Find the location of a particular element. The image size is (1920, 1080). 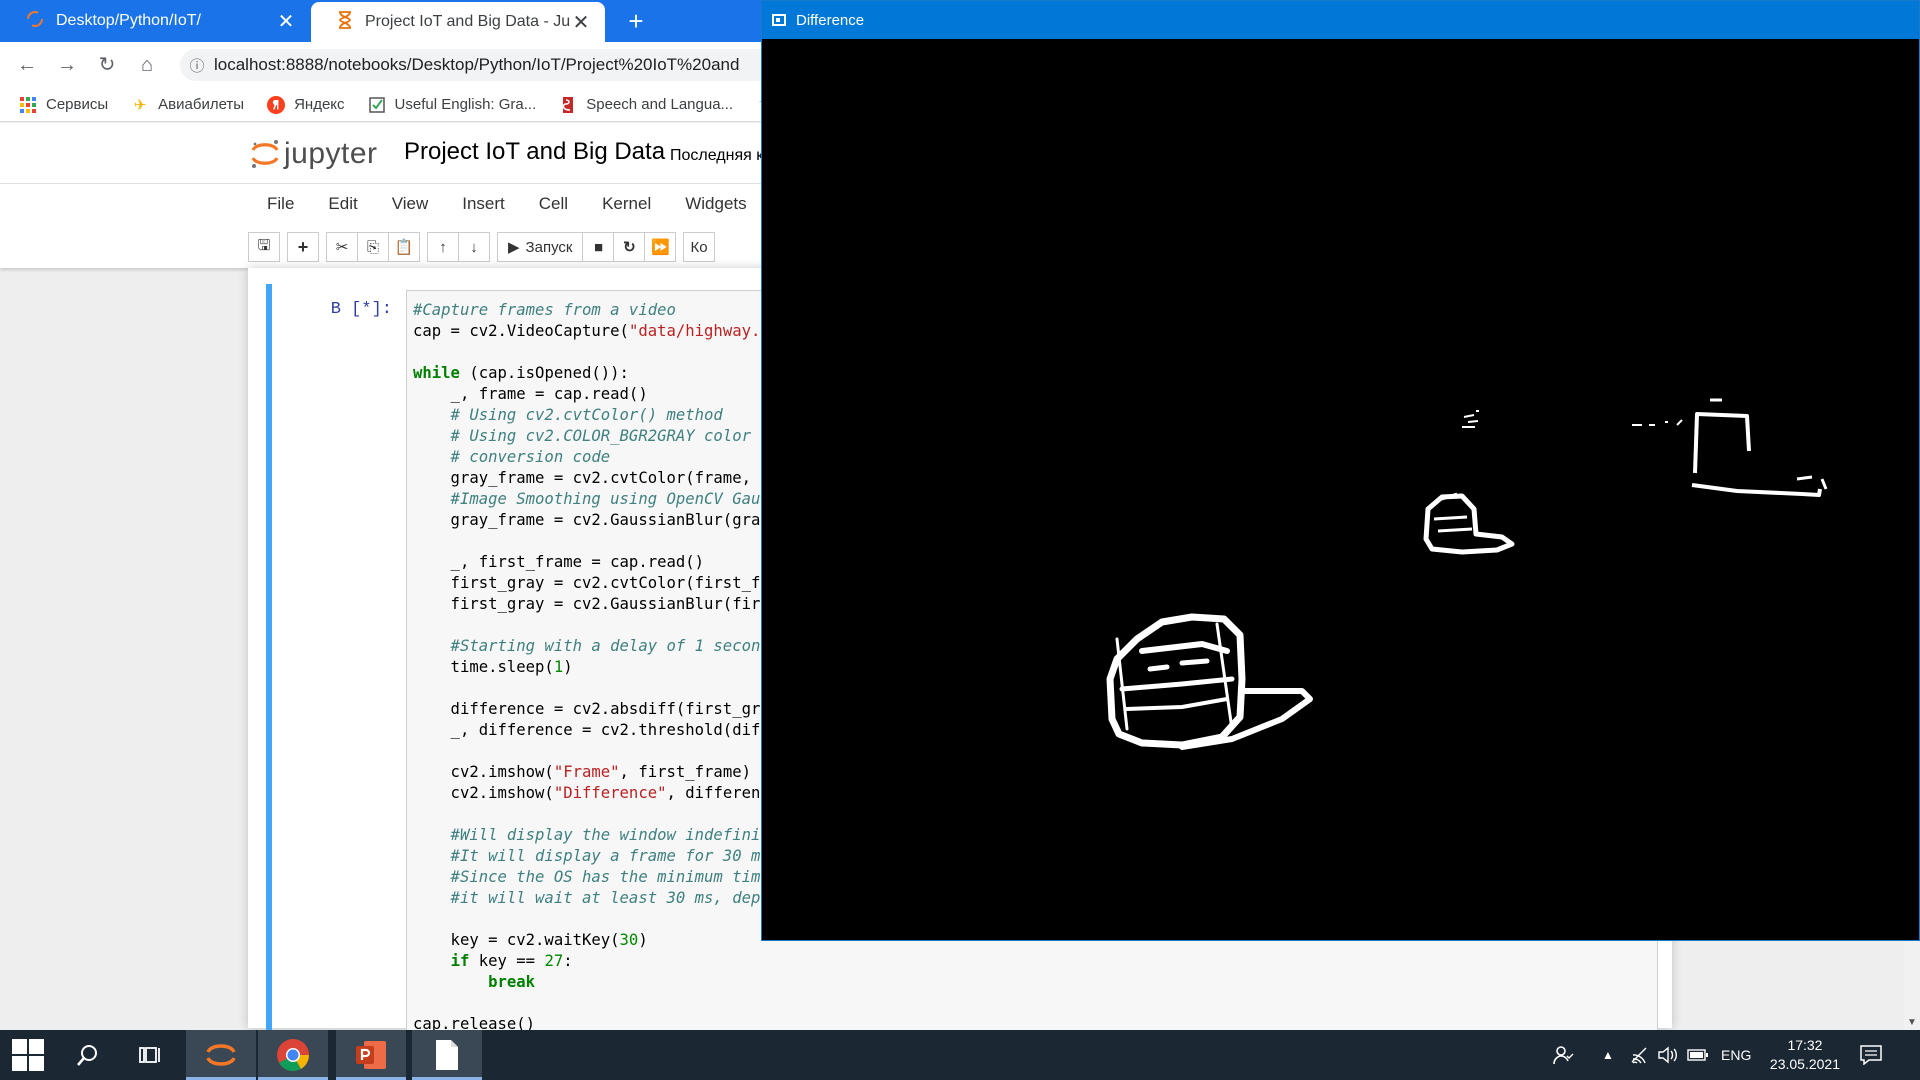

code-line: time.sleep(1) is located at coordinates (586, 667).